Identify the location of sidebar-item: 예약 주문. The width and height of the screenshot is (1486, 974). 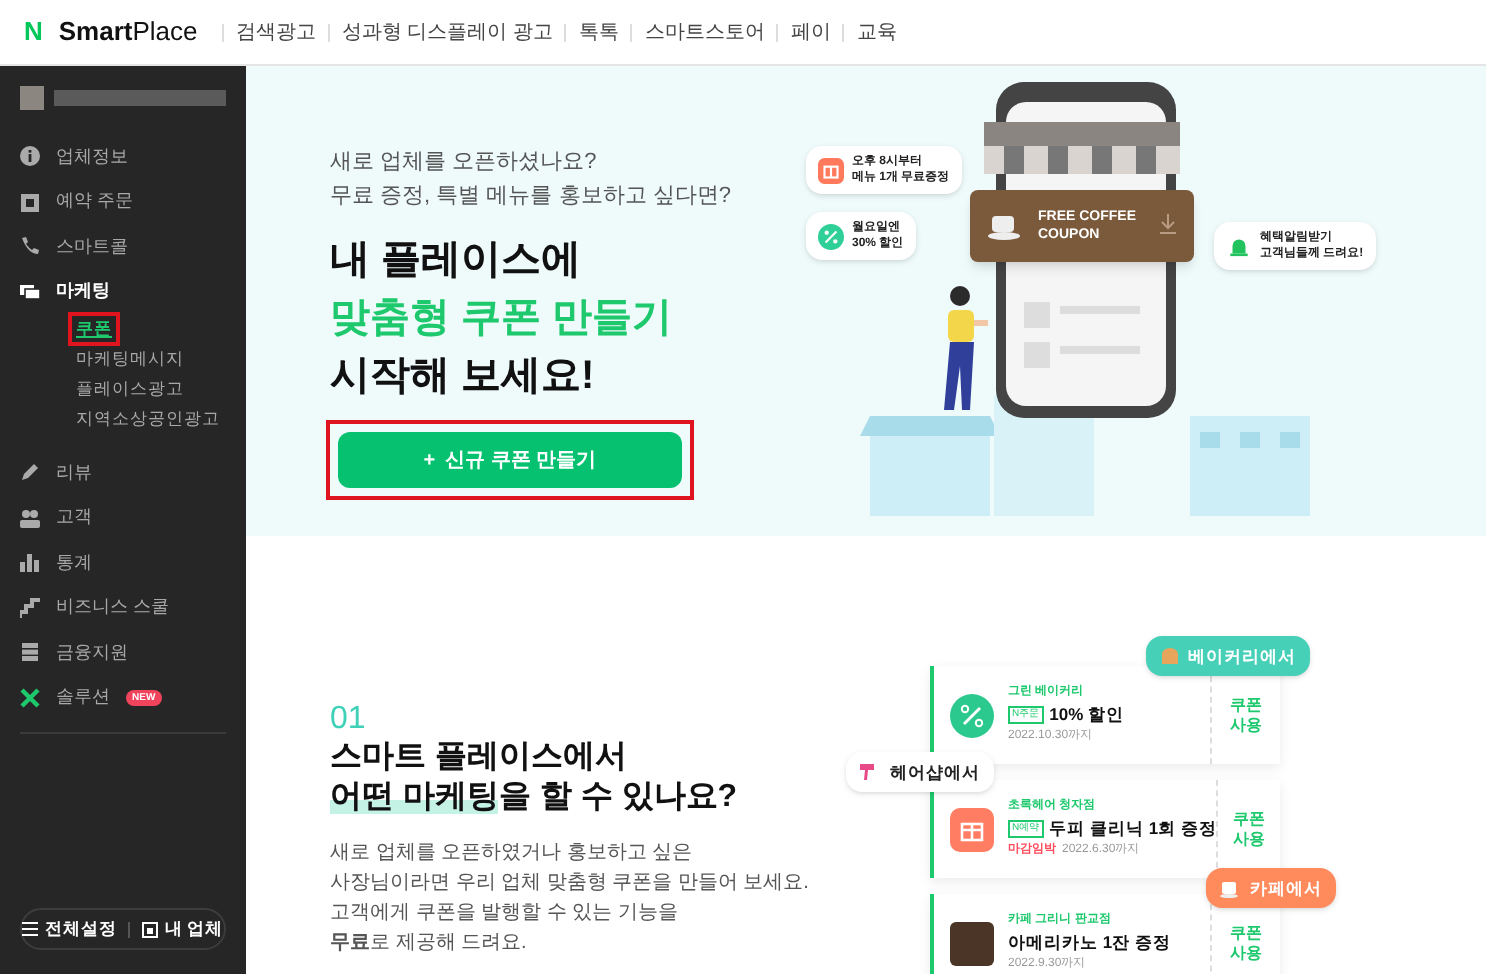
(123, 201).